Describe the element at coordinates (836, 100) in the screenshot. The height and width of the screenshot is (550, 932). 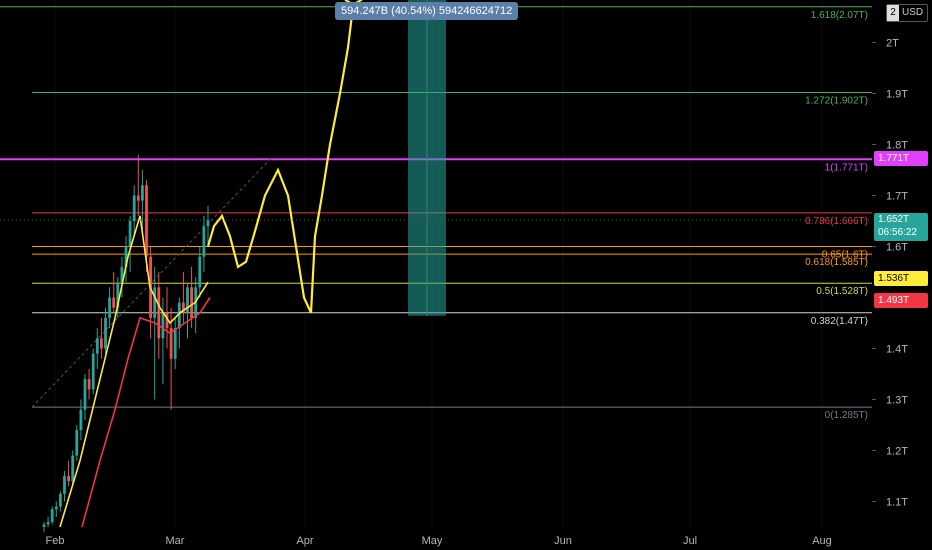
I see `fib-level-label-1: 1.272(1.902T)` at that location.